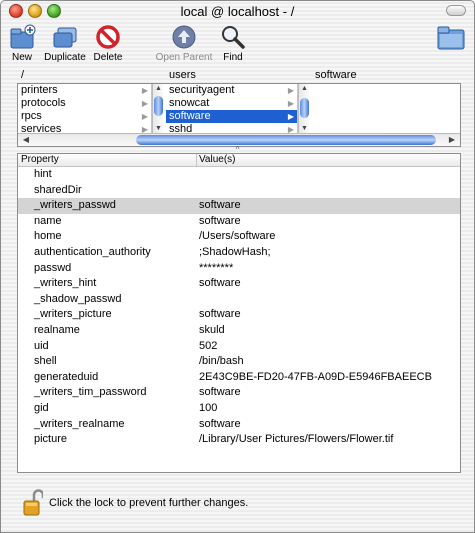 The image size is (475, 533). I want to click on delete-icon, so click(108, 37).